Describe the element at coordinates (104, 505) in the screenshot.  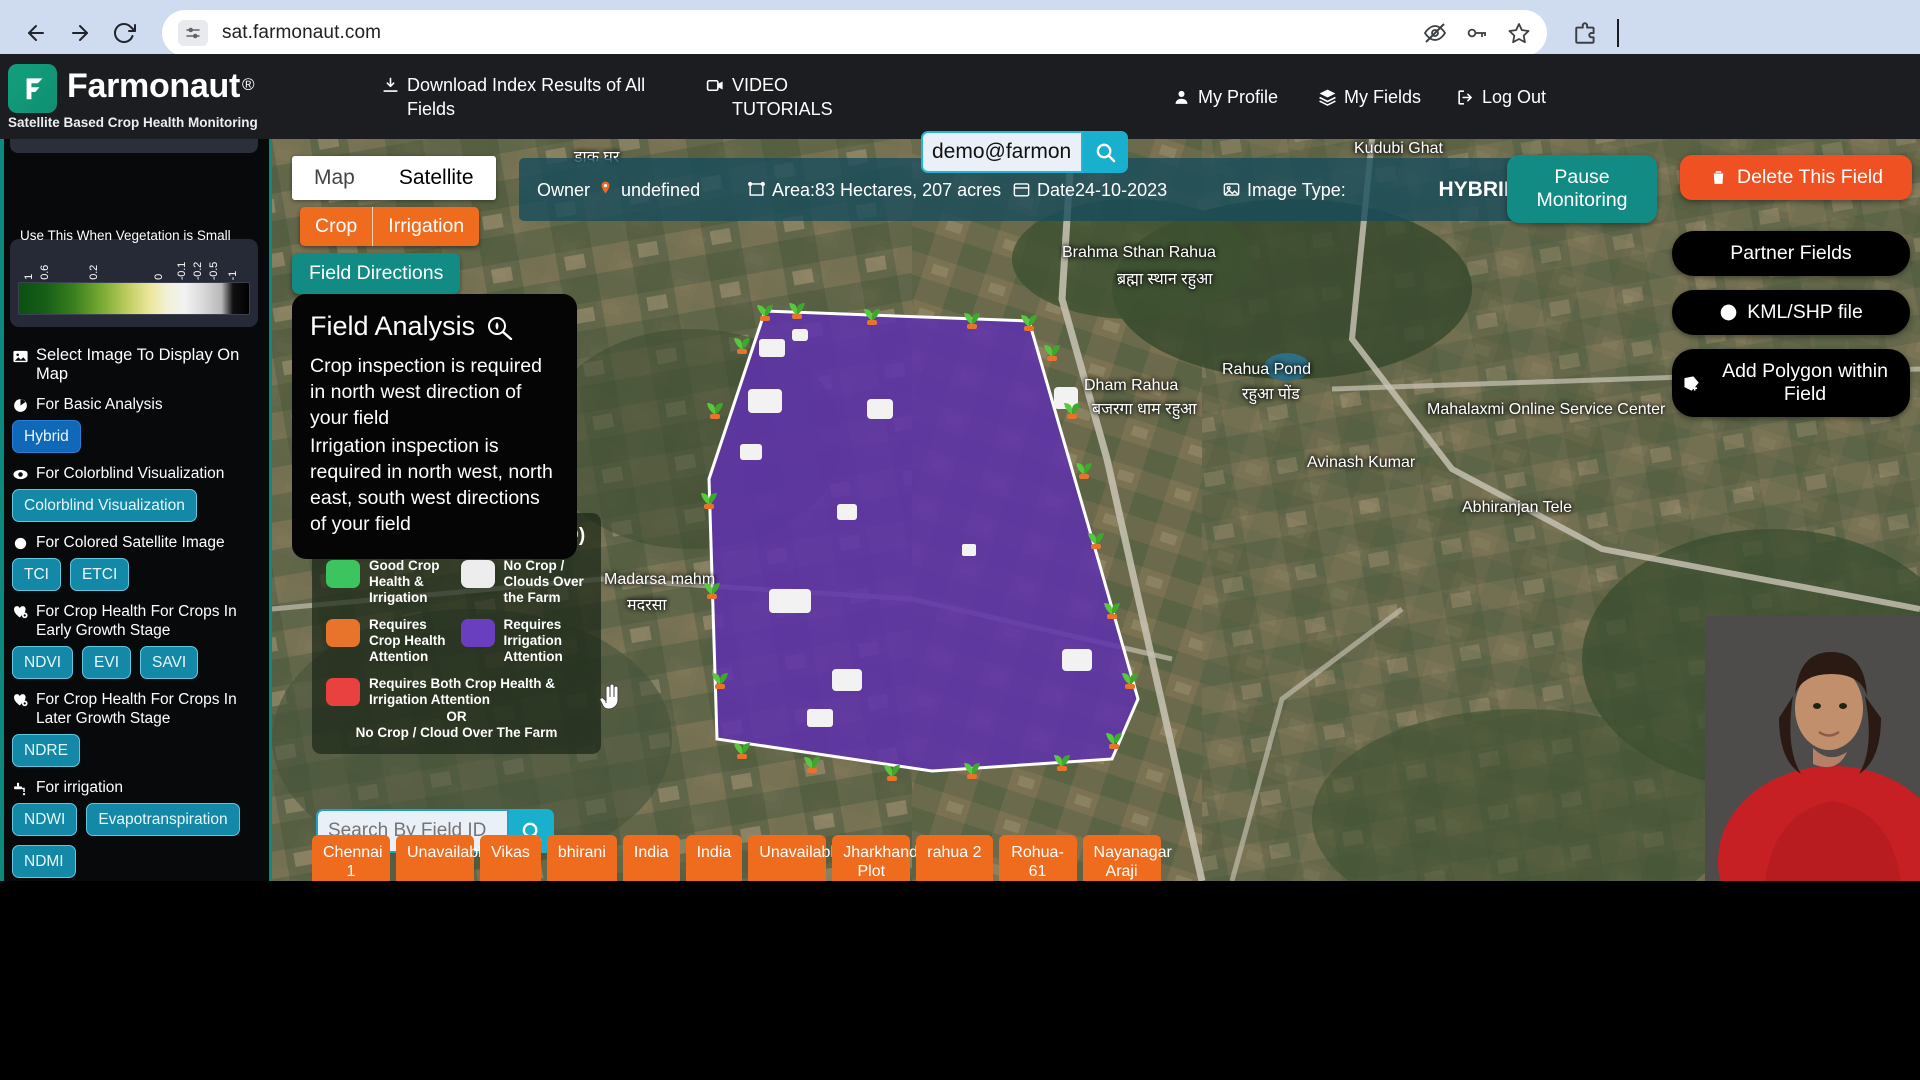
I see `index-chip-colorblind-visualization: Colorblind Visualization` at that location.